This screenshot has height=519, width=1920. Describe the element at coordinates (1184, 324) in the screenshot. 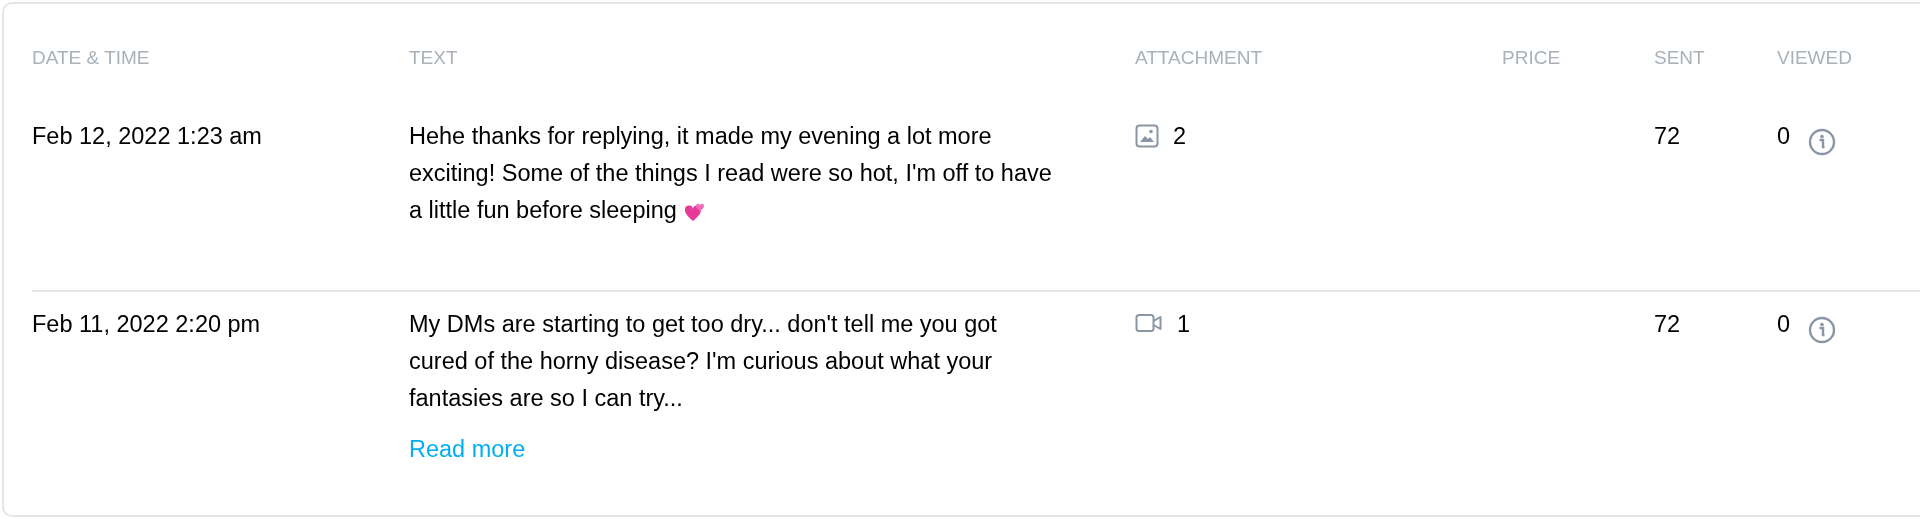

I see `attachment-count: 1` at that location.